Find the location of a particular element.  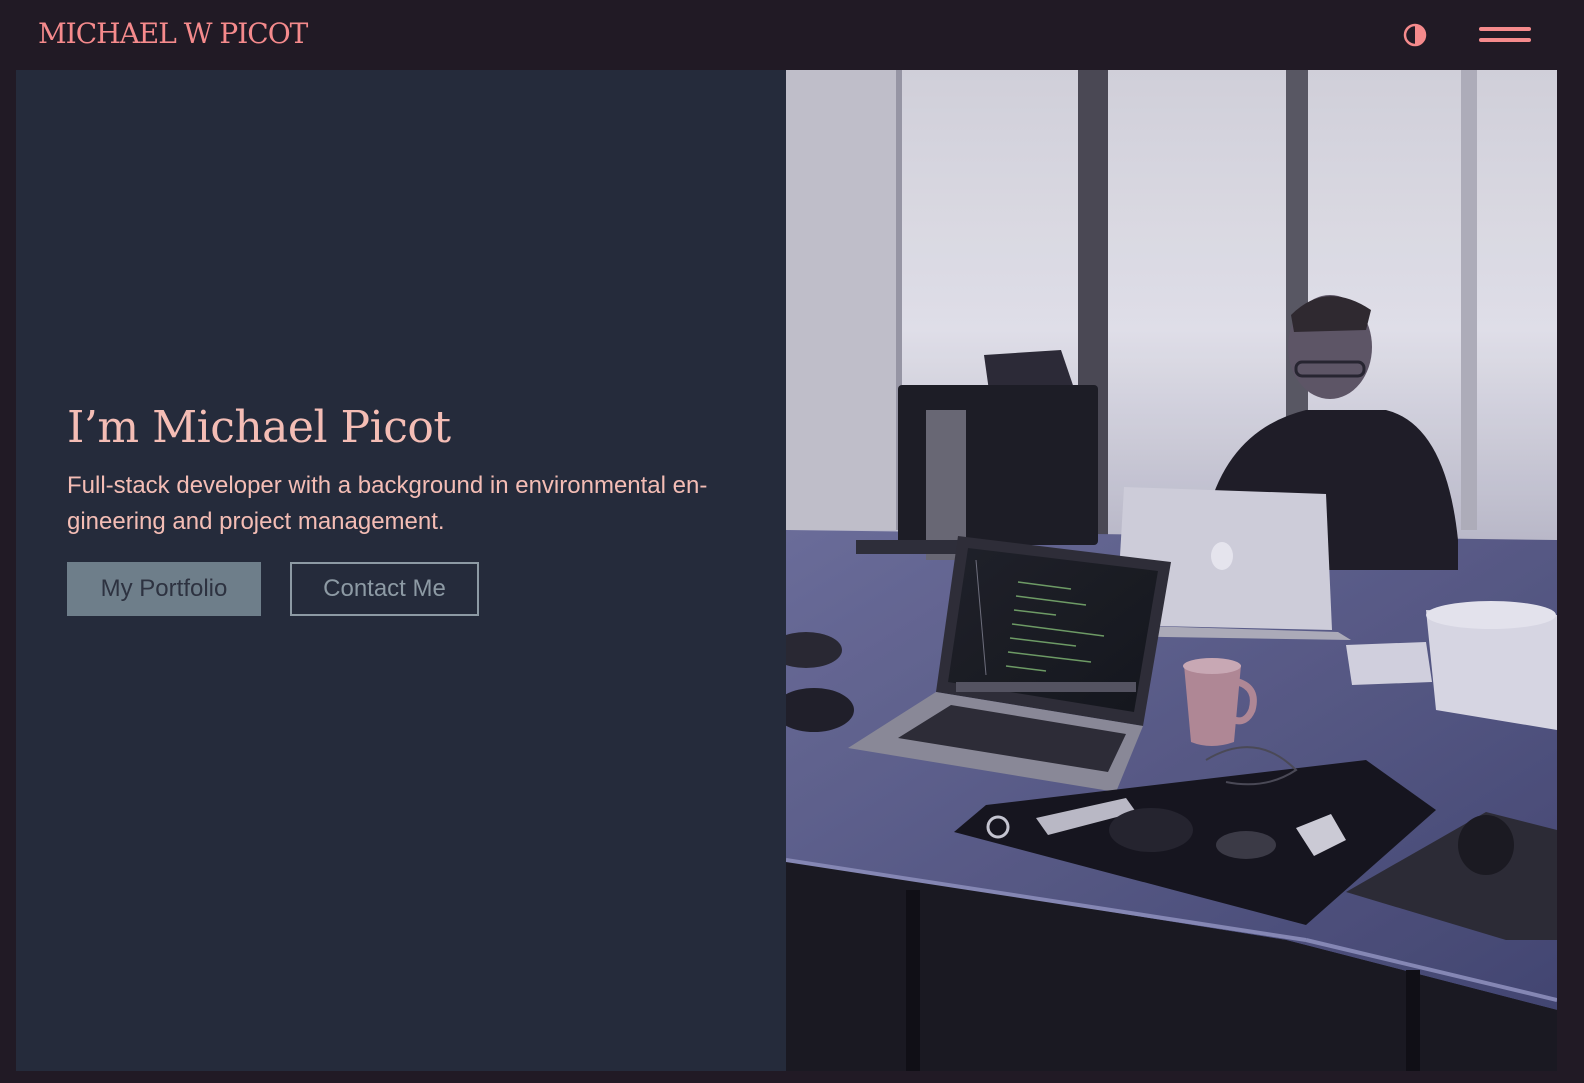

hamburger-menu-icon is located at coordinates (1505, 29).